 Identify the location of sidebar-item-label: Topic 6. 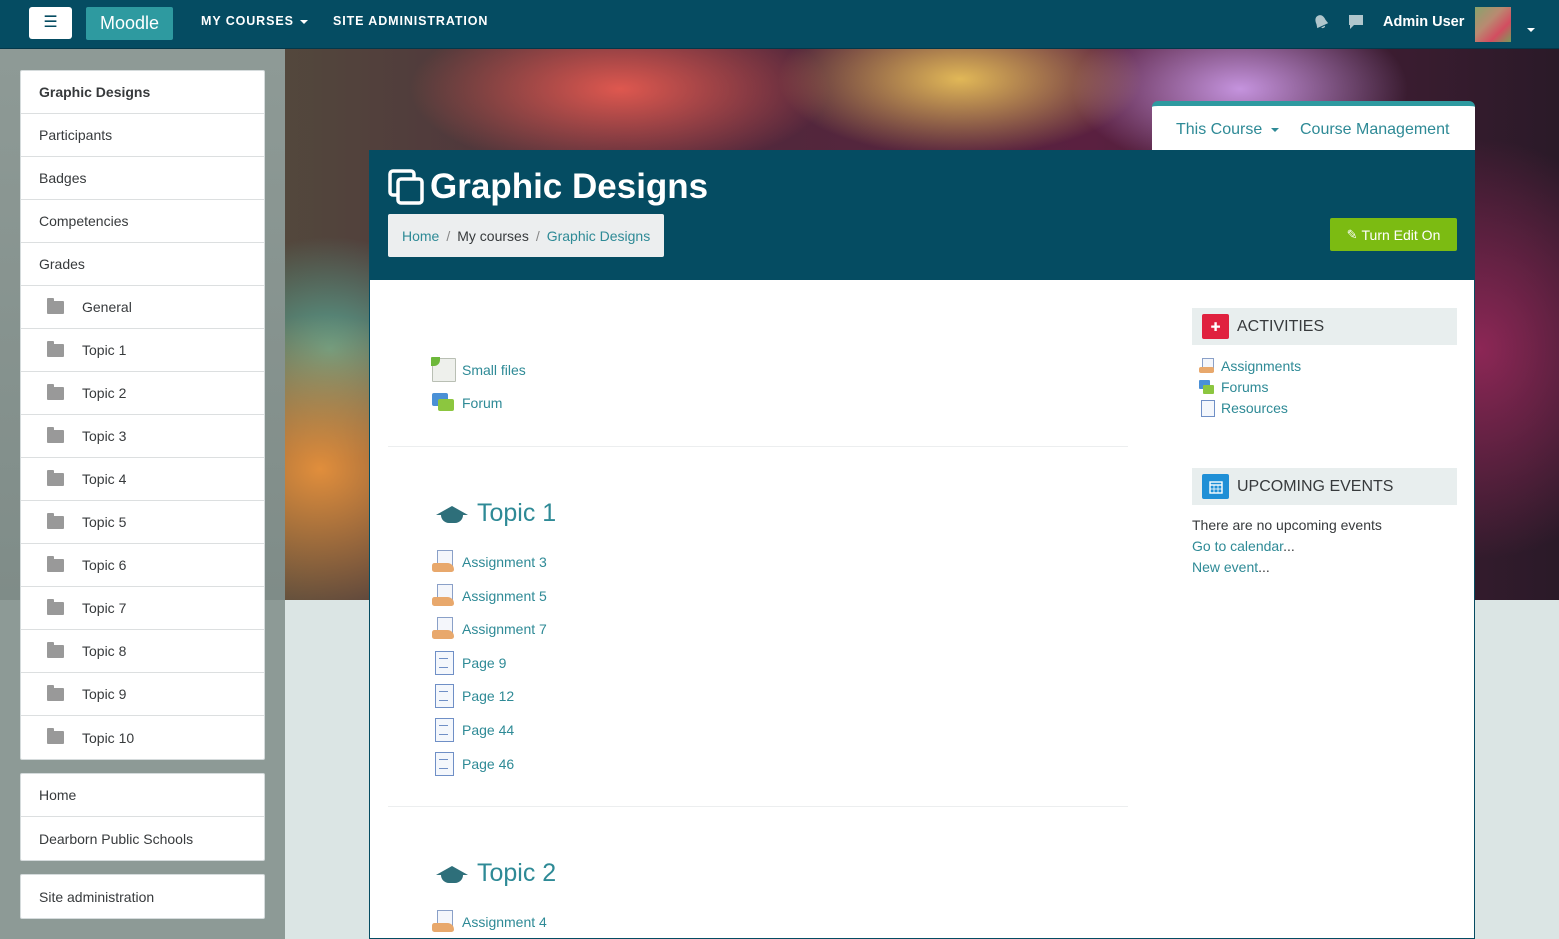
(104, 565).